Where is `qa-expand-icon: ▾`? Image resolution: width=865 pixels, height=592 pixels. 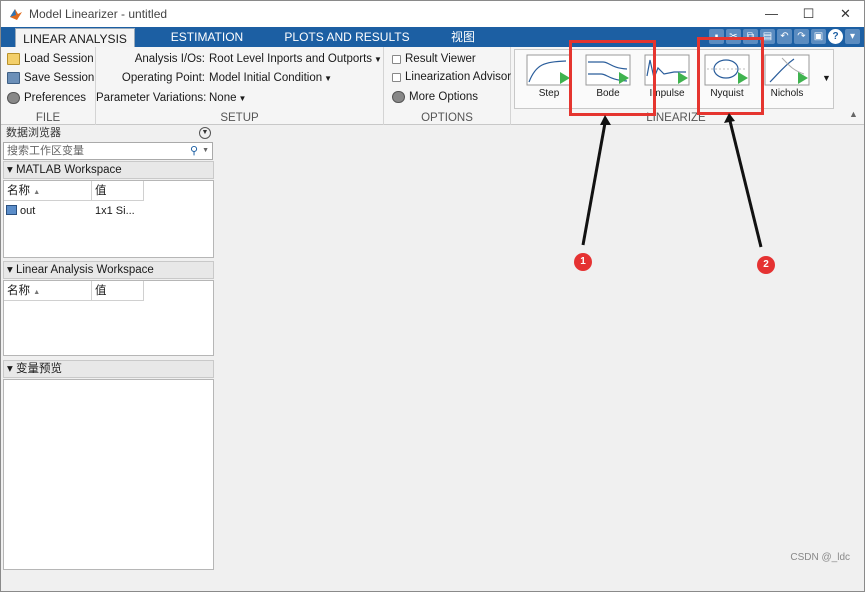 qa-expand-icon: ▾ is located at coordinates (852, 36).